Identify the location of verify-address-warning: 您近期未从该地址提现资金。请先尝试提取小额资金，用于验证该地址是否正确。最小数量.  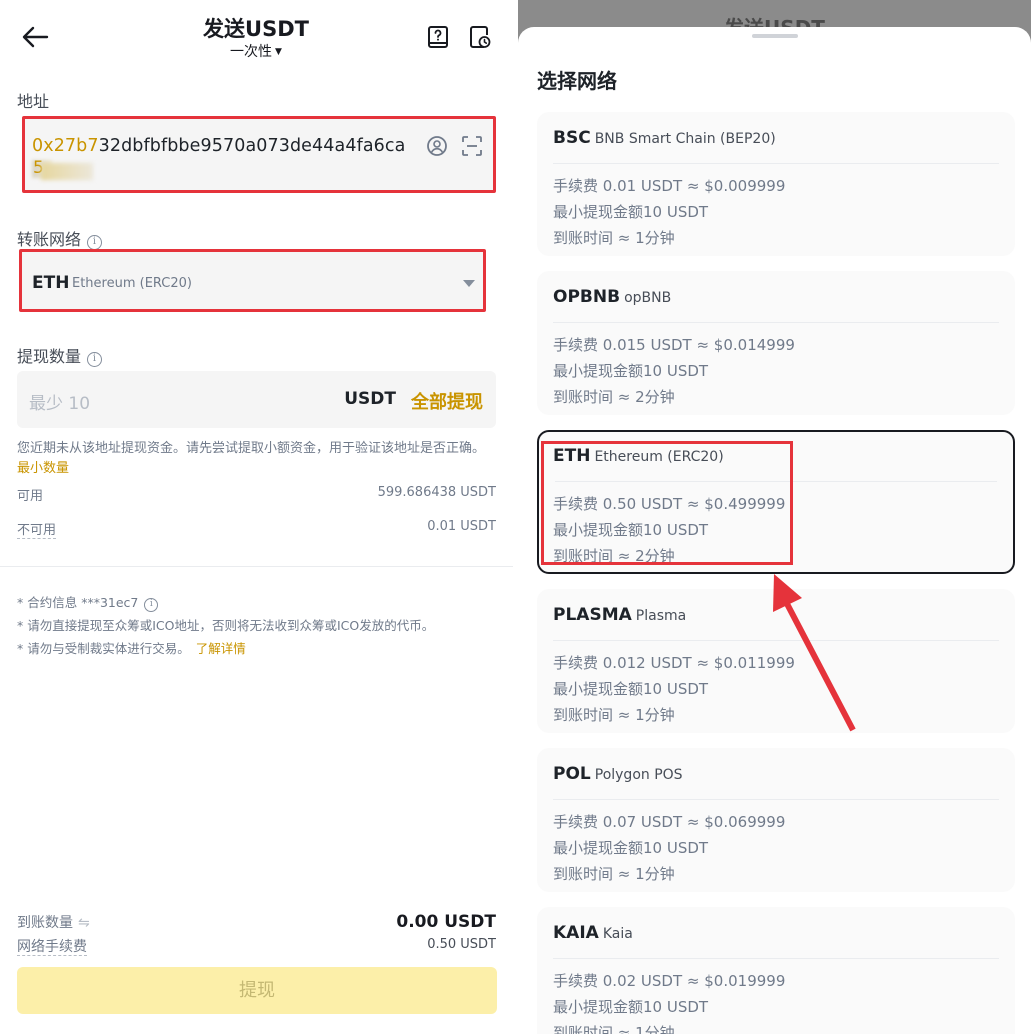
(252, 459).